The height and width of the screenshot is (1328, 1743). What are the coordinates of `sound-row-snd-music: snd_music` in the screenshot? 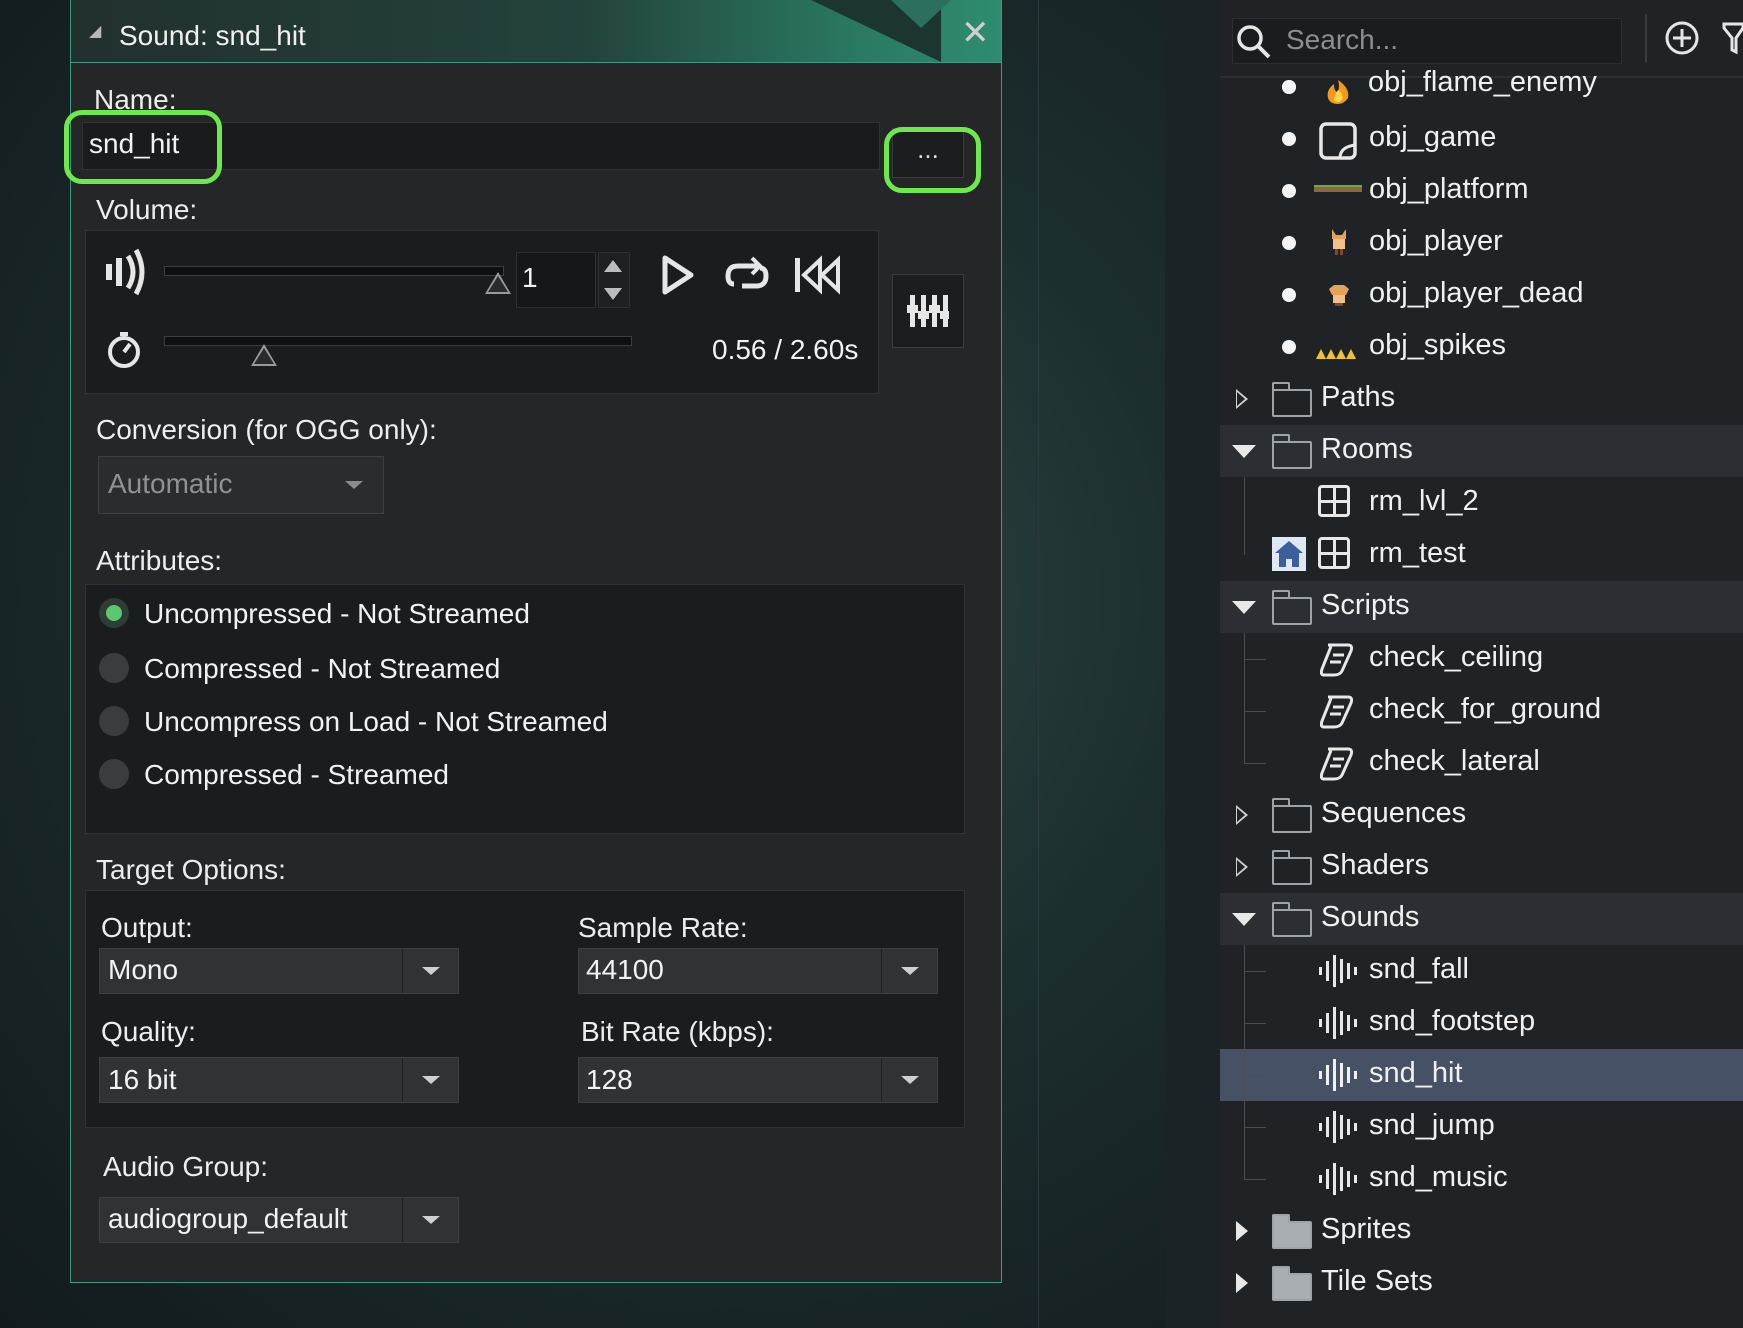 It's located at (1481, 1179).